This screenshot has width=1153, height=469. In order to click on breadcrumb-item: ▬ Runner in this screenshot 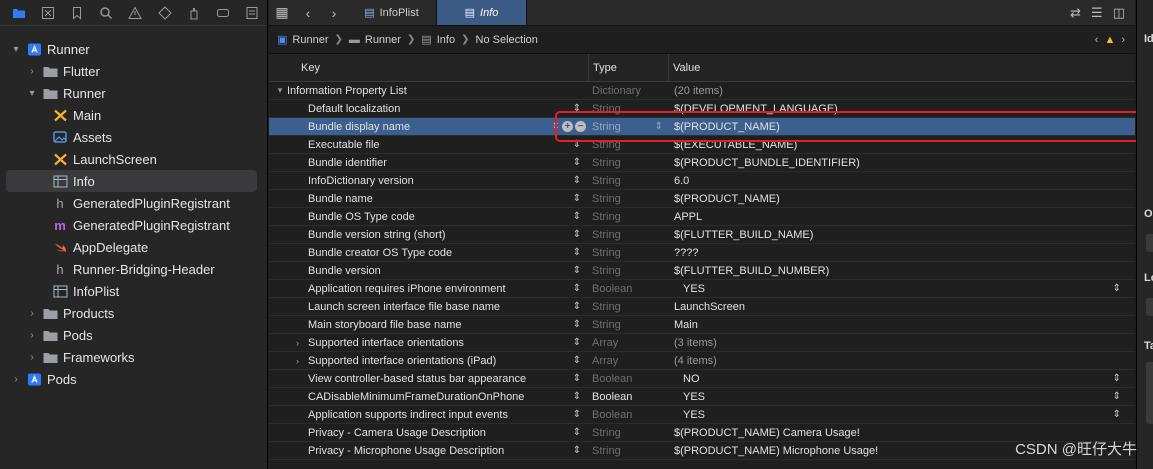, I will do `click(375, 40)`.